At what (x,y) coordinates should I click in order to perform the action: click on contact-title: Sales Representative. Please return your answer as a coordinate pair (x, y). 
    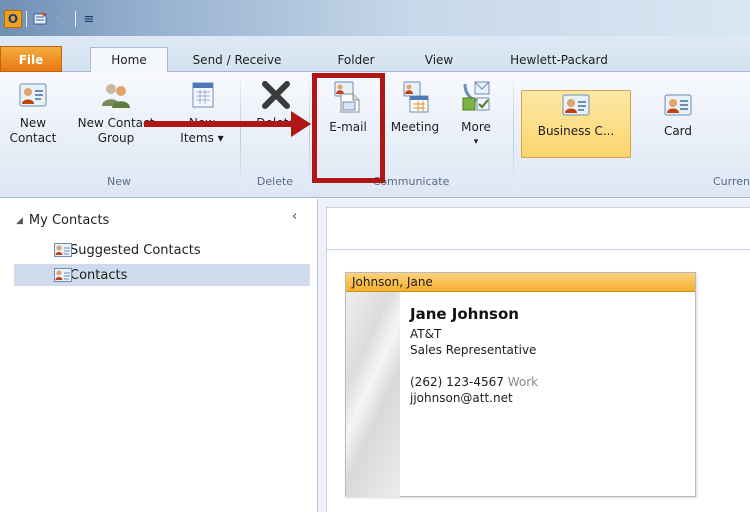
    Looking at the image, I should click on (473, 350).